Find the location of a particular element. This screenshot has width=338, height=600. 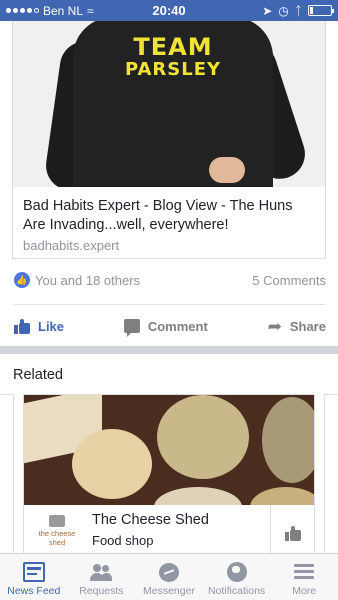

tab-more: More is located at coordinates (304, 577).